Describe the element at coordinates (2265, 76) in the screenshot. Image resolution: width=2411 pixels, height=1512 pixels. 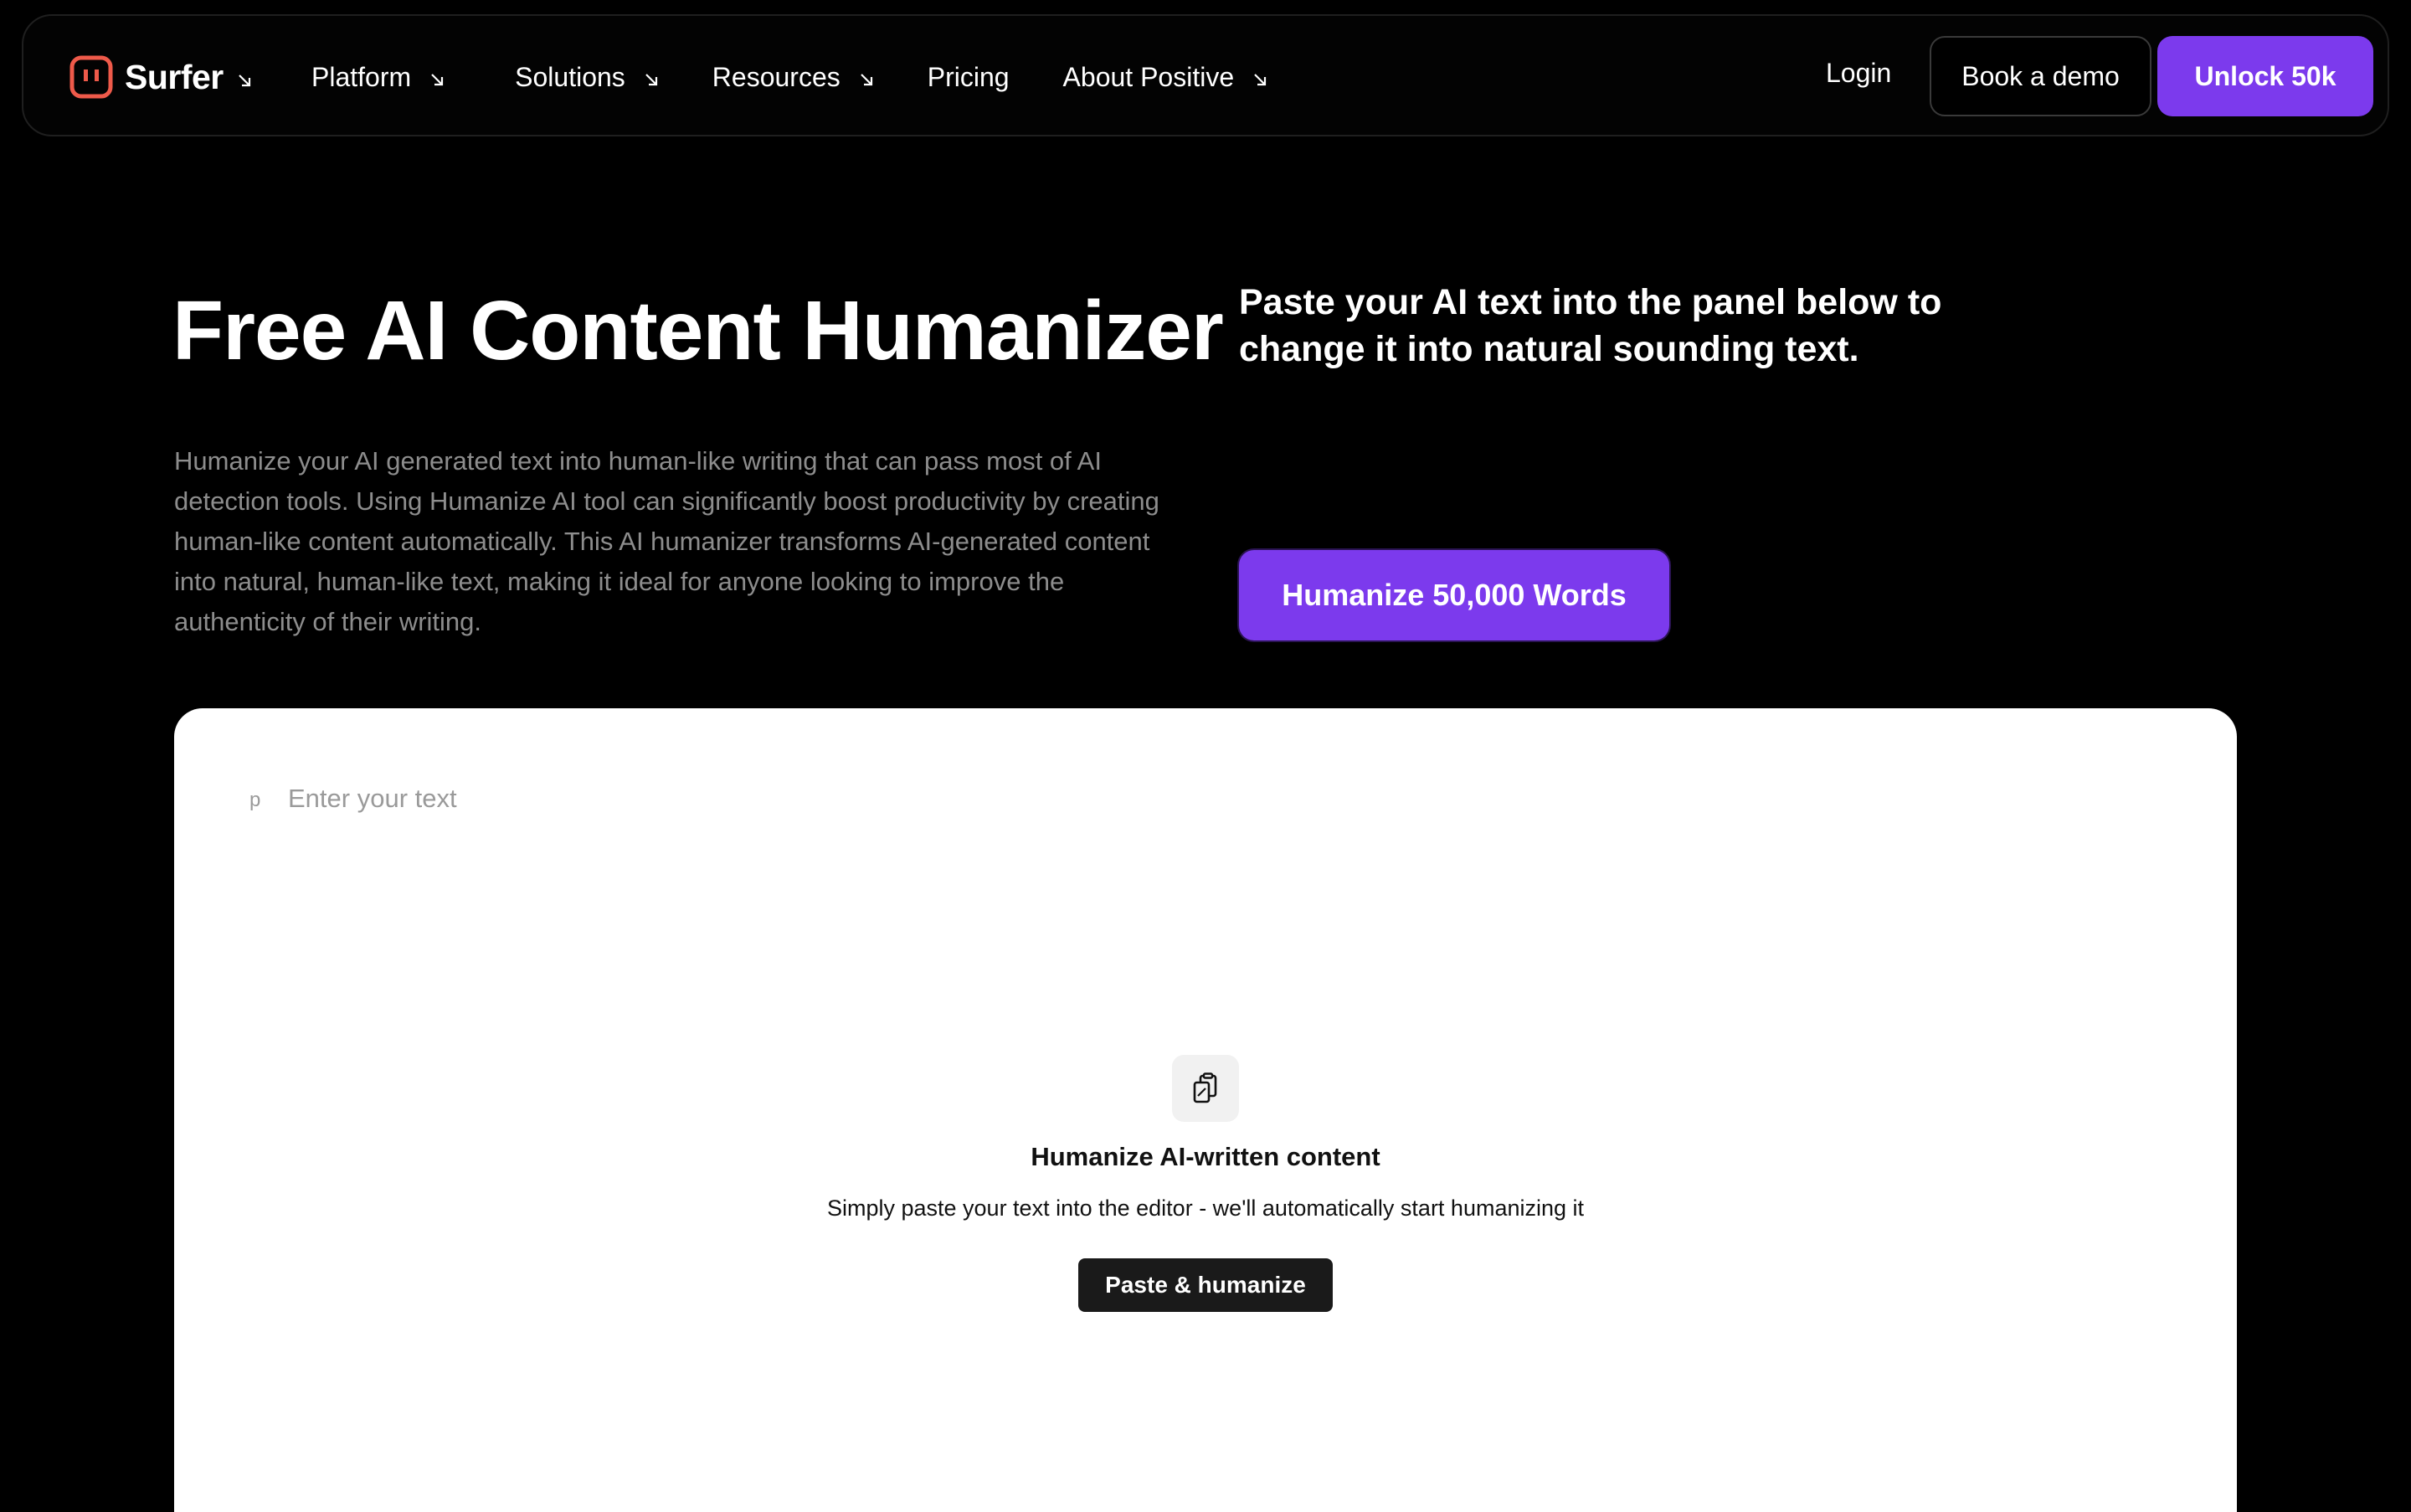
I see `unlock-50k-button: Unlock 50k` at that location.